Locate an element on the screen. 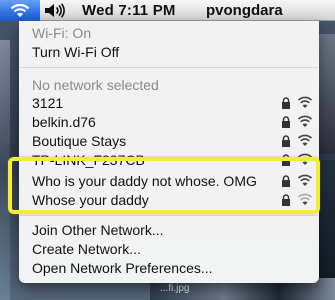 Image resolution: width=335 pixels, height=300 pixels. menu-bar: Wed 7:11 PM pvongdara is located at coordinates (167, 10).